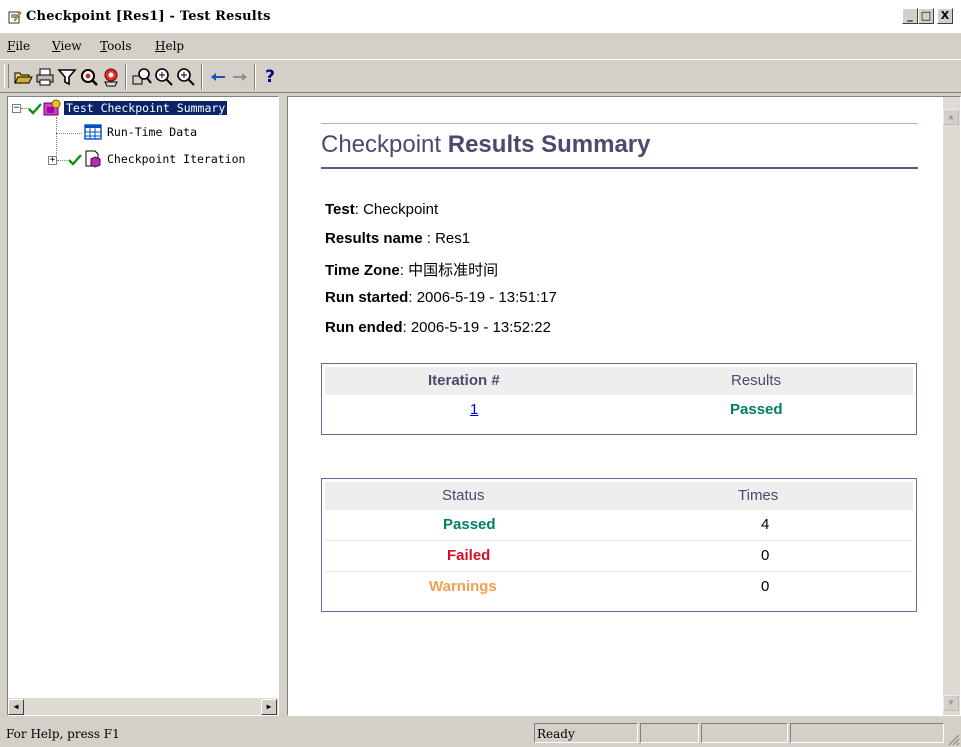 This screenshot has width=961, height=747. I want to click on status-passed: Passed, so click(469, 524).